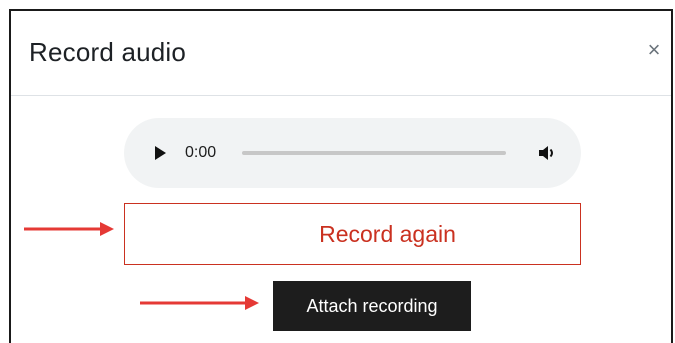 The width and height of the screenshot is (675, 343). What do you see at coordinates (201, 152) in the screenshot?
I see `time-display: 0:00` at bounding box center [201, 152].